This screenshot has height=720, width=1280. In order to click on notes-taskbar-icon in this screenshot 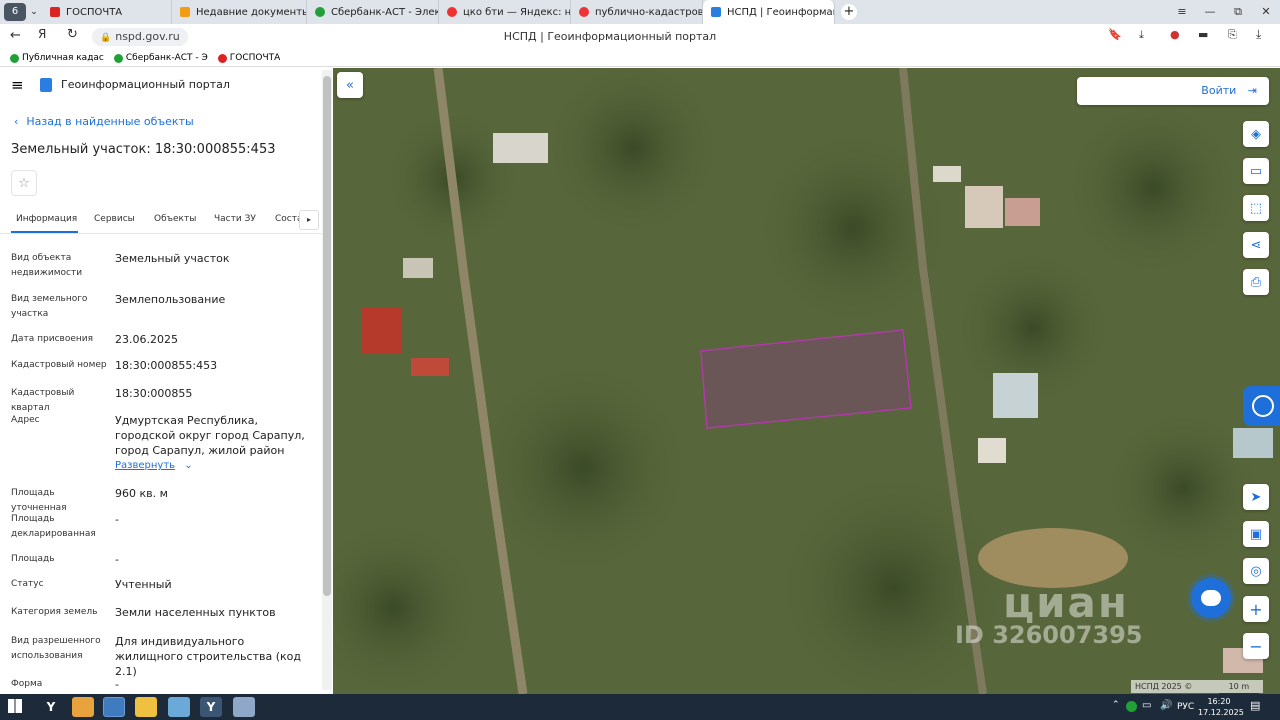, I will do `click(179, 707)`.